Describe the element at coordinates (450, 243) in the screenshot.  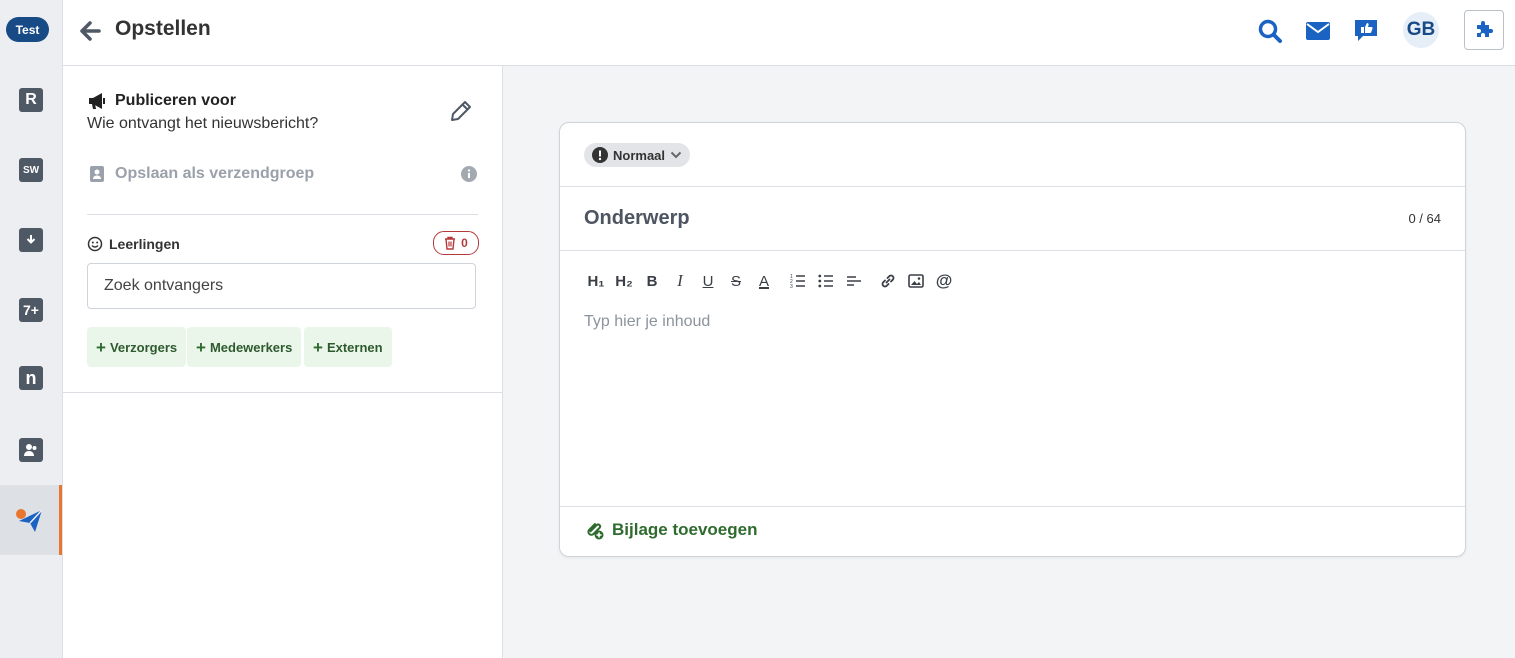
I see `trash-icon` at that location.